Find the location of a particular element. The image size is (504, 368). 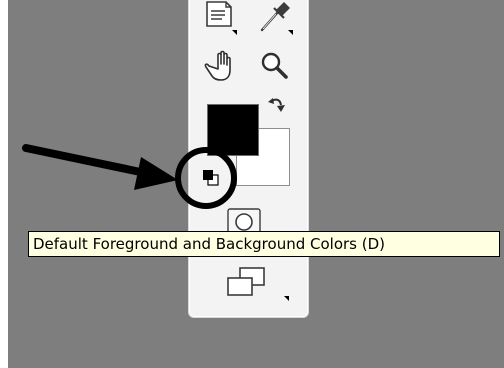

swap-arrows-icon is located at coordinates (276, 105).